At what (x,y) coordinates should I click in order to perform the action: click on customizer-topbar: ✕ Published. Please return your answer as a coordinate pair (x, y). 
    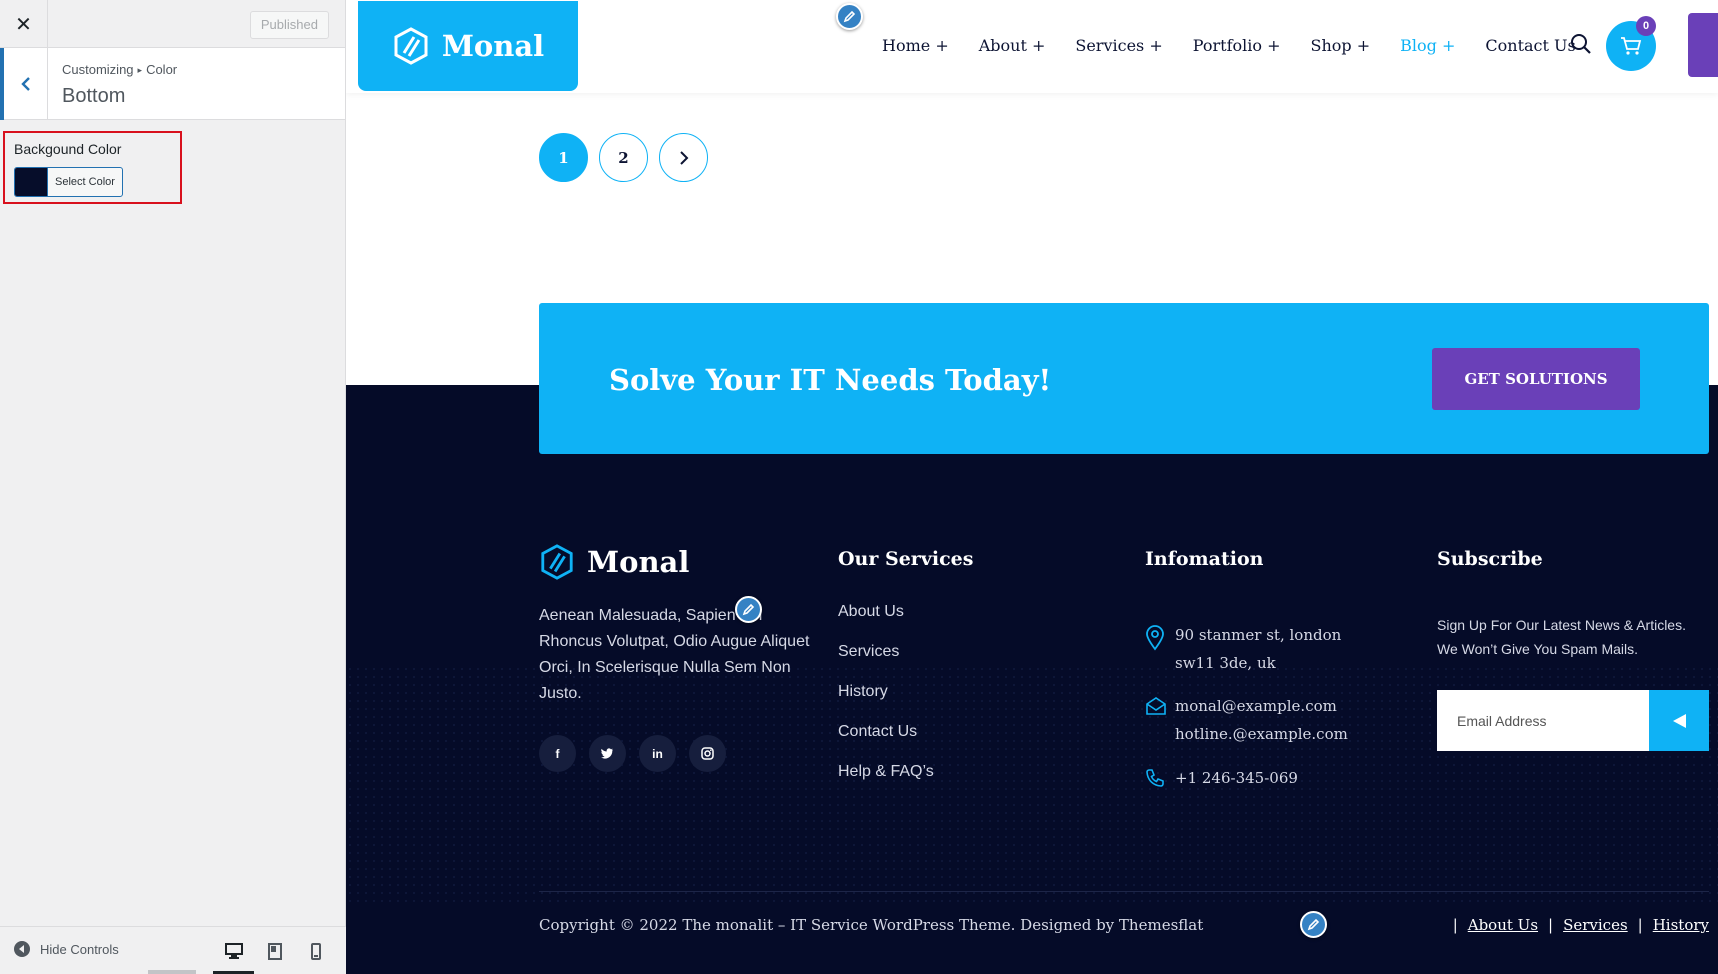
    Looking at the image, I should click on (172, 24).